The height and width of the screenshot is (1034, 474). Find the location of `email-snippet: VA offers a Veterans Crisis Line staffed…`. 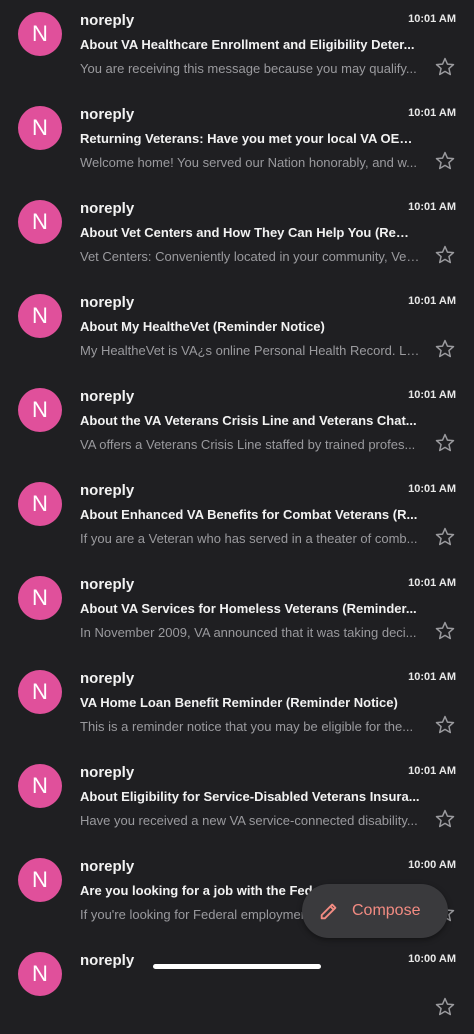

email-snippet: VA offers a Veterans Crisis Line staffed… is located at coordinates (248, 444).